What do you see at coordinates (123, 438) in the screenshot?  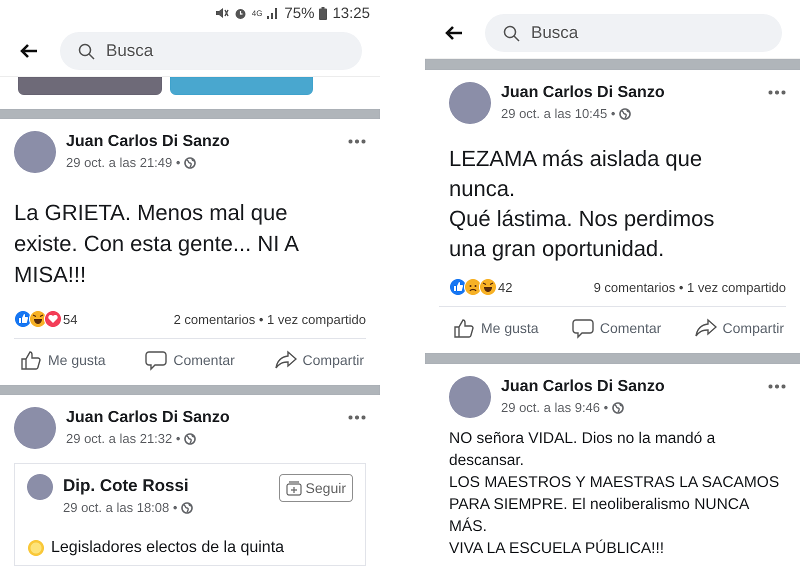 I see `post-time: 29 oct. a las 21:32 •` at bounding box center [123, 438].